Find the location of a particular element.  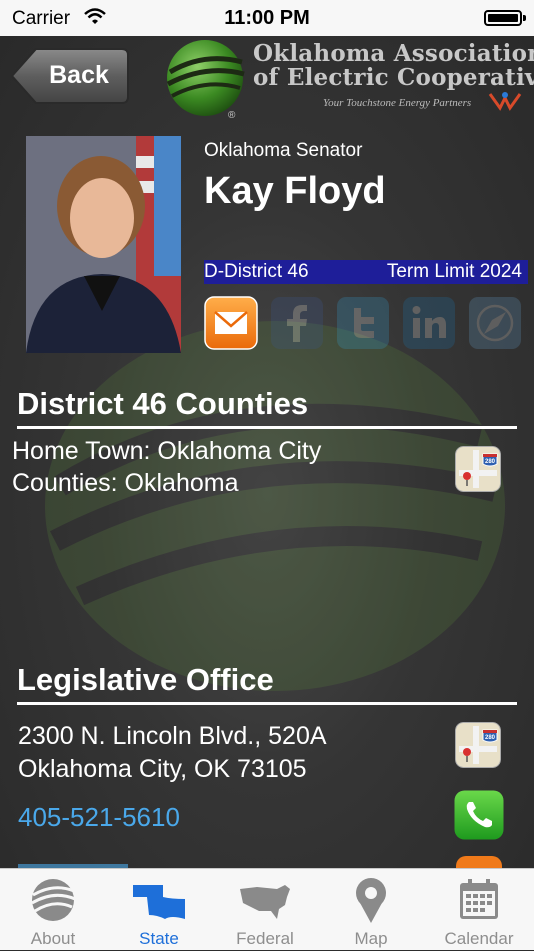

tab-label: State is located at coordinates (159, 938).